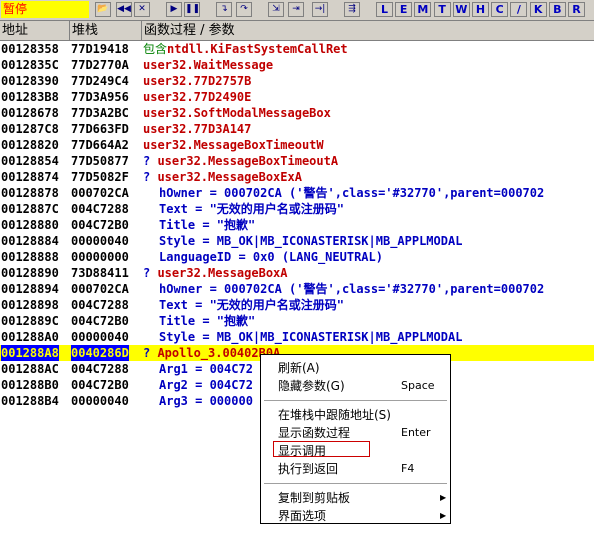  What do you see at coordinates (30, 97) in the screenshot?
I see `row-address: 001283B8` at bounding box center [30, 97].